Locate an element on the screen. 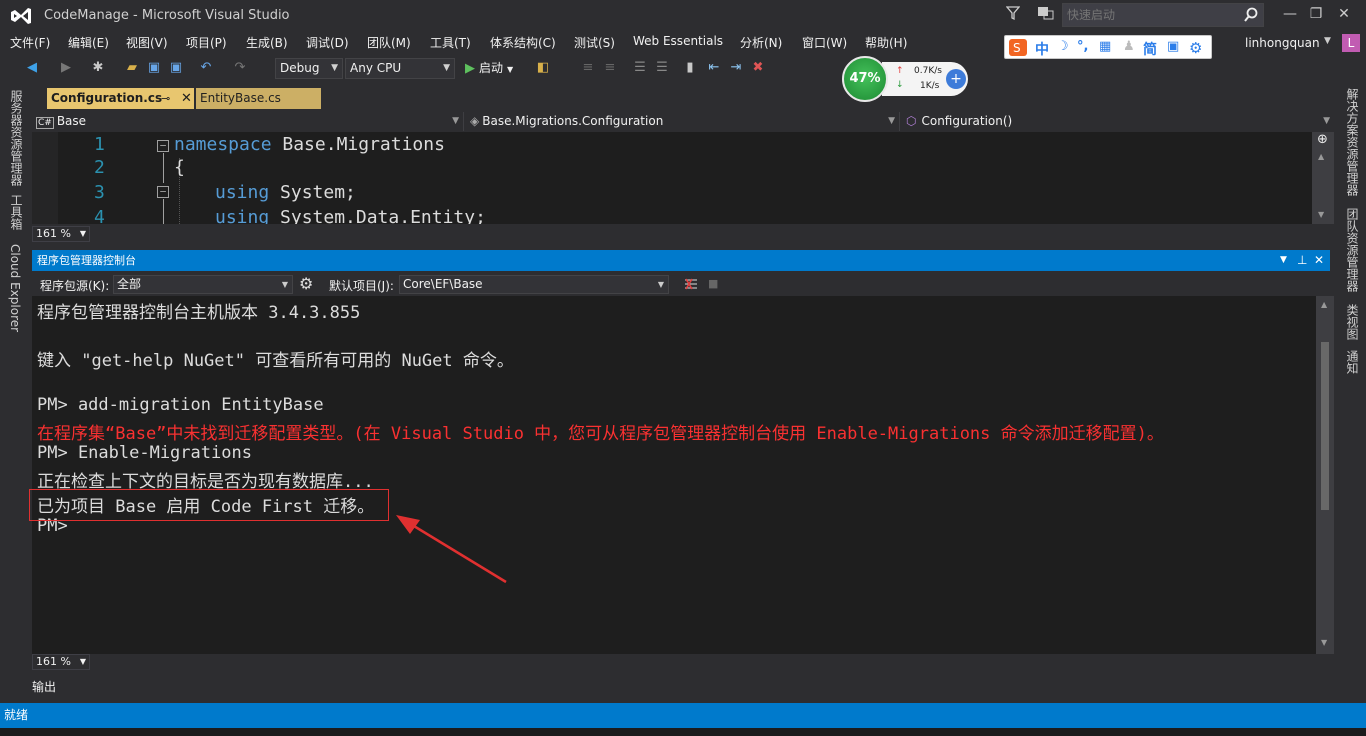 The height and width of the screenshot is (736, 1366). settings-gear-icon: ⚙ is located at coordinates (306, 283).